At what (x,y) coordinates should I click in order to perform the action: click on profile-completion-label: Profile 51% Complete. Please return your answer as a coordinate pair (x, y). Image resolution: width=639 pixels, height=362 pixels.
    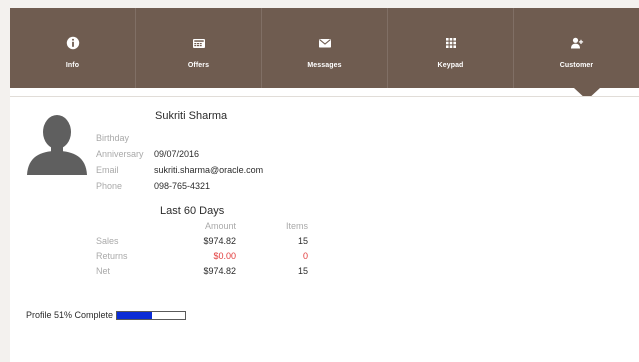
    Looking at the image, I should click on (70, 315).